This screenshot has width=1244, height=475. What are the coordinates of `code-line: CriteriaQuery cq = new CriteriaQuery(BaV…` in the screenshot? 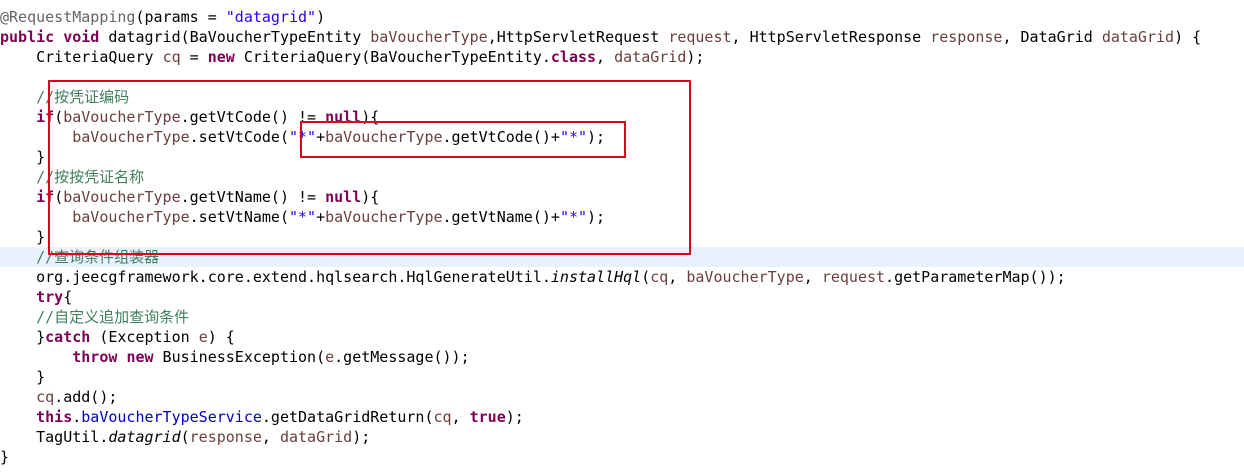 It's located at (622, 57).